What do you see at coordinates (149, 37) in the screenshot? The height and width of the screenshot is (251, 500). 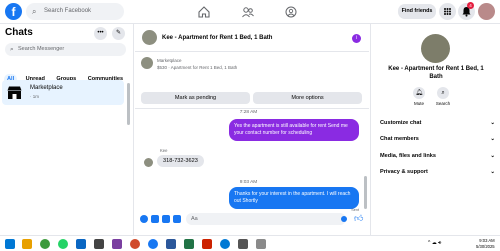 I see `chat-avatar` at bounding box center [149, 37].